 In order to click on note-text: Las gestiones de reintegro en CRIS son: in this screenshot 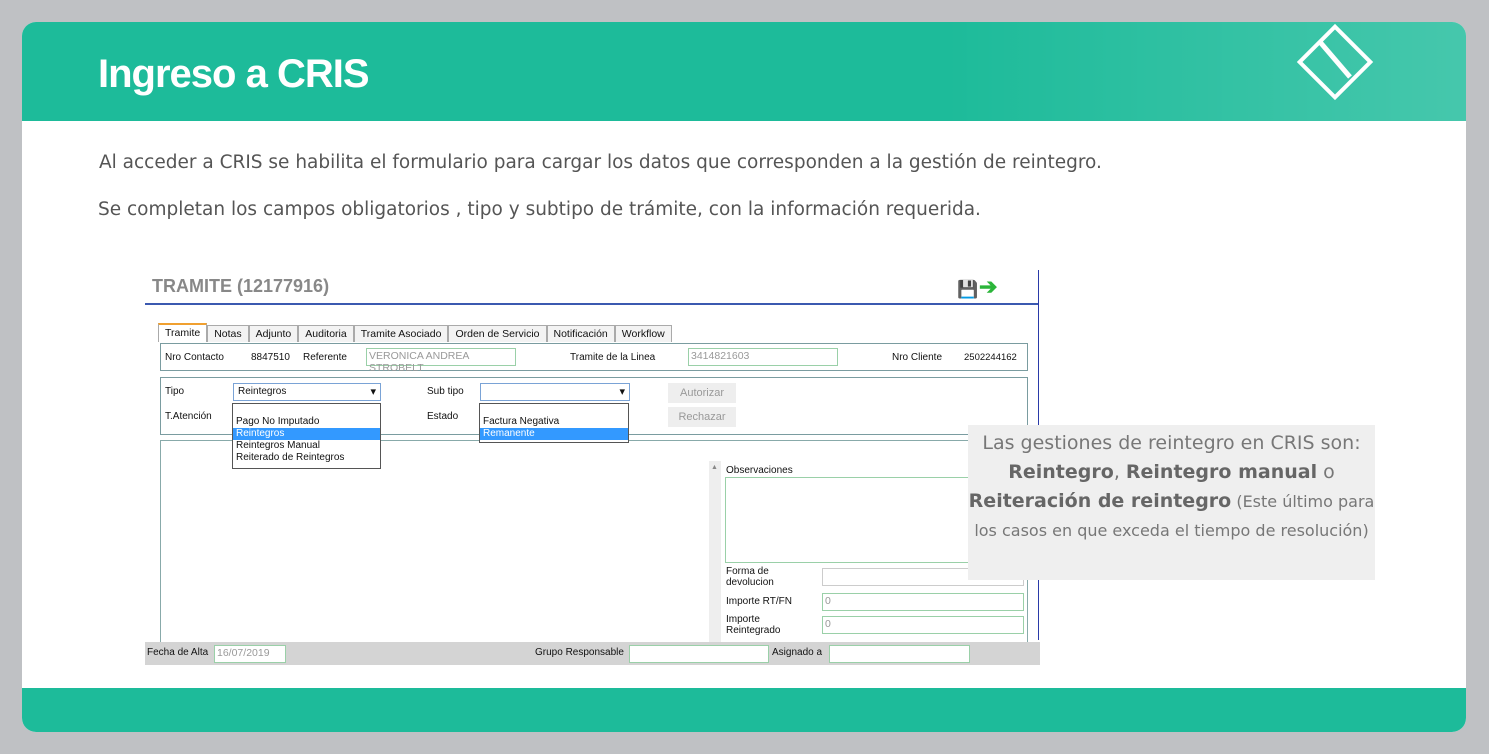, I will do `click(1171, 443)`.